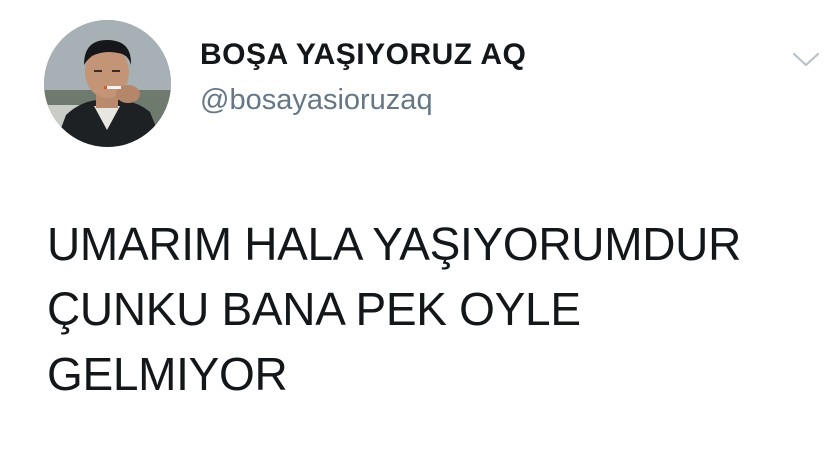 The width and height of the screenshot is (827, 465). Describe the element at coordinates (314, 309) in the screenshot. I see `tweet-text-line: ÇUNKU BANA PEK OYLE` at that location.